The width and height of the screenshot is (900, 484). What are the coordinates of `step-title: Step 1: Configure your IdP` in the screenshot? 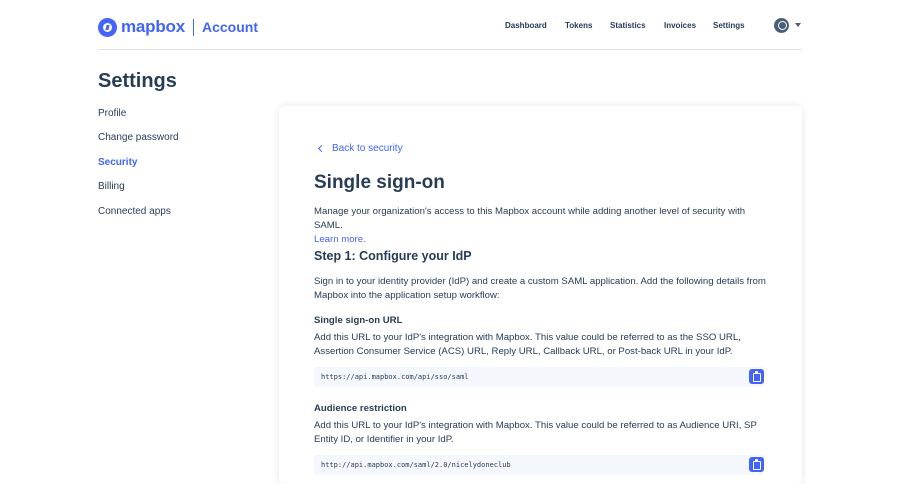 It's located at (393, 256).